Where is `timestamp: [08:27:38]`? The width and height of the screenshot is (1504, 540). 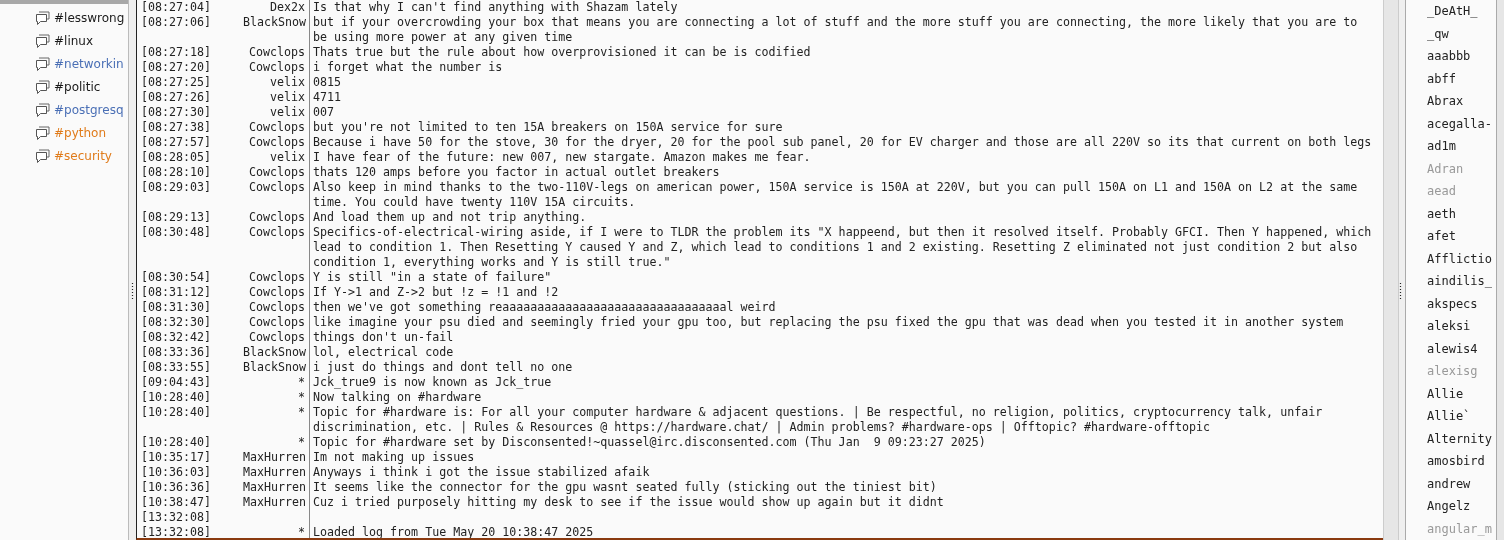
timestamp: [08:27:38] is located at coordinates (176, 127).